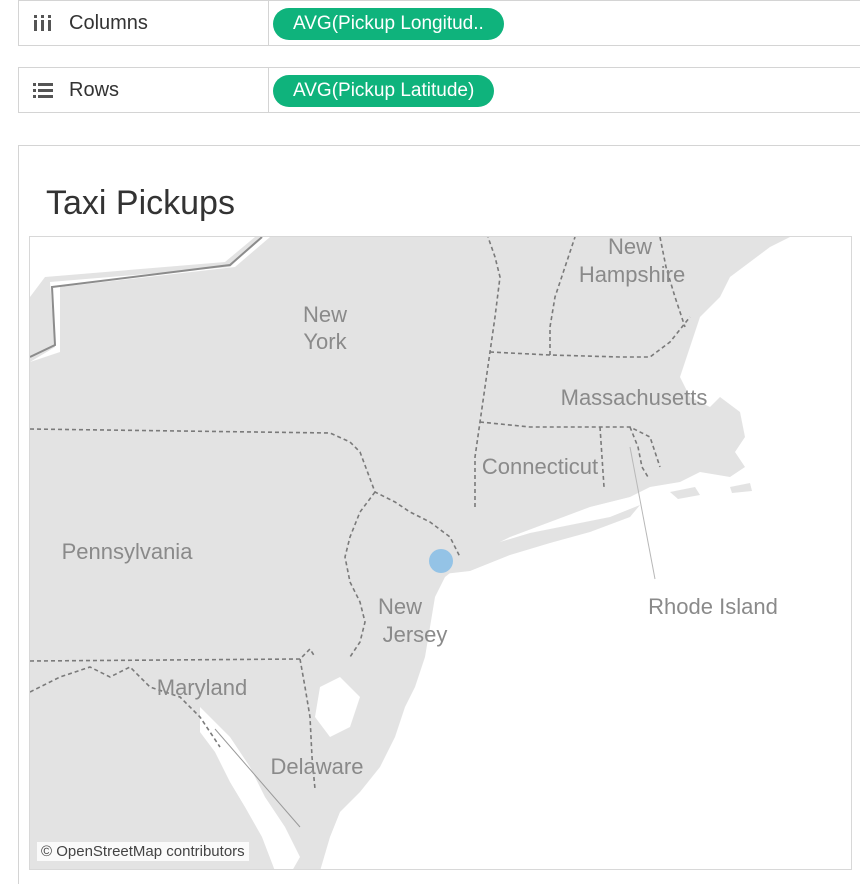 The width and height of the screenshot is (860, 884). I want to click on columns-shelf-header: Columns, so click(144, 23).